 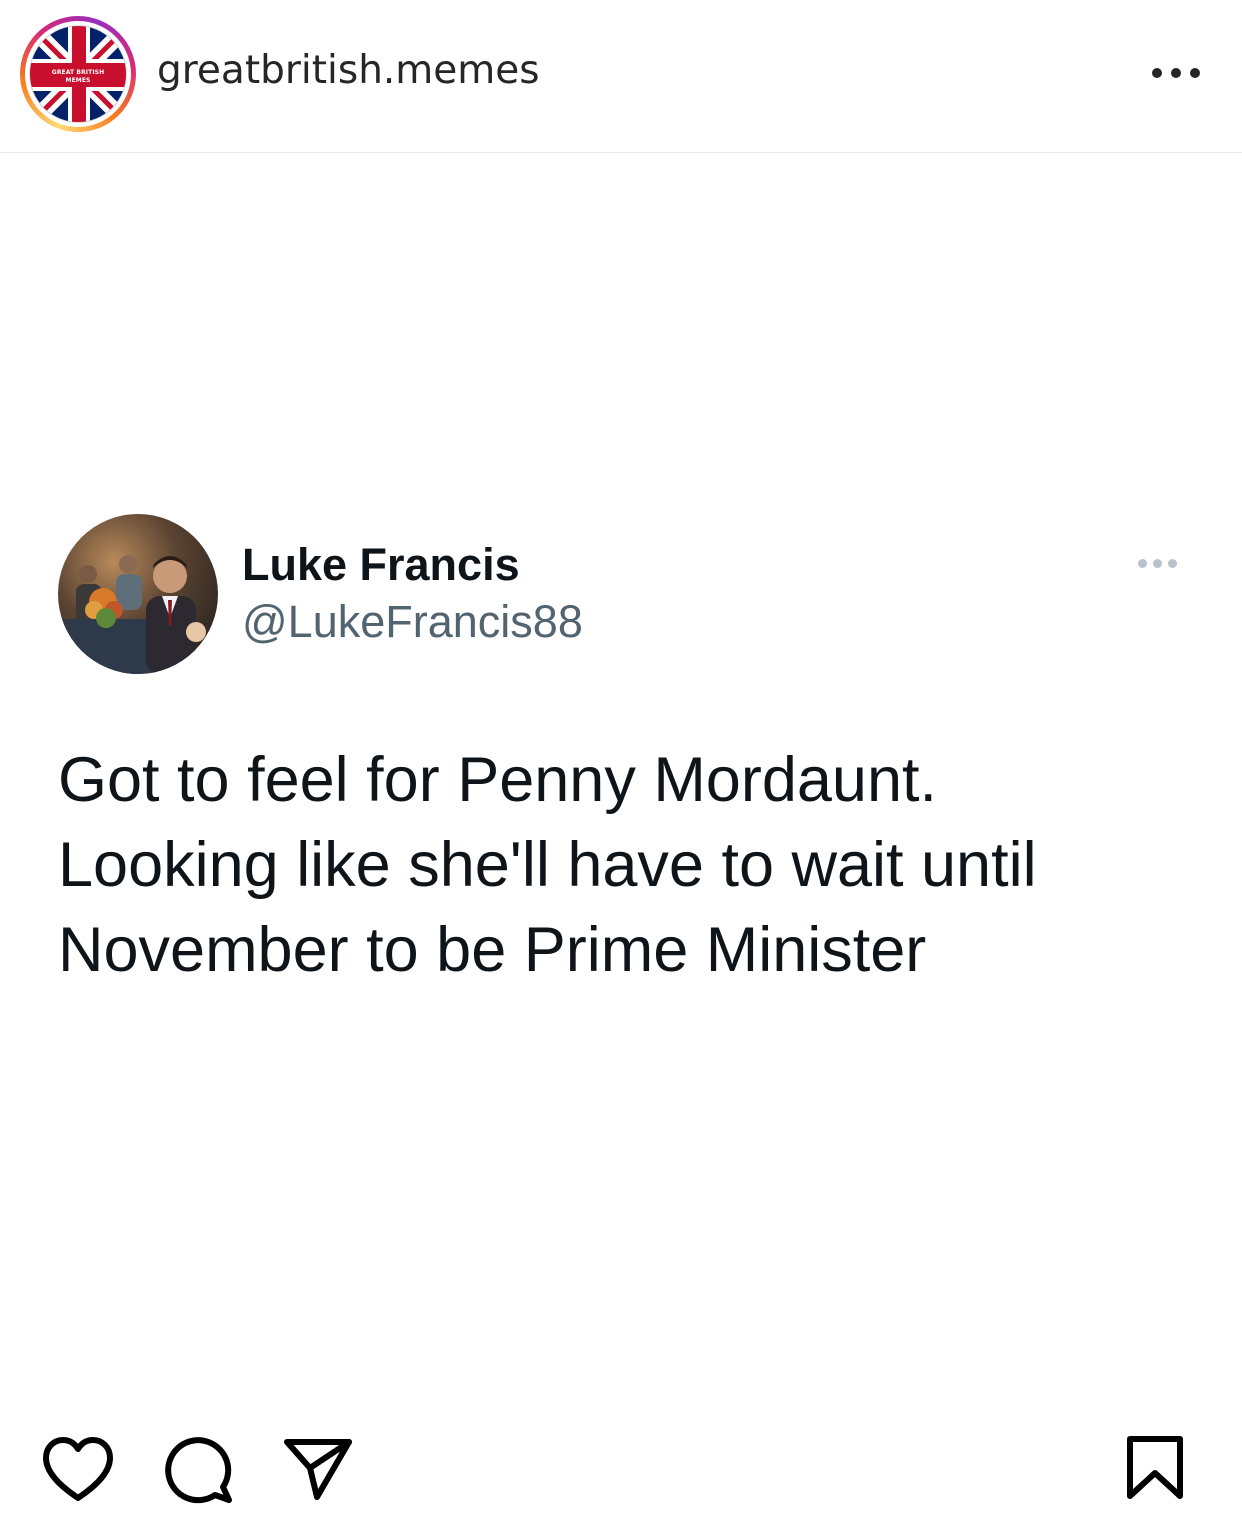 I want to click on post-header: GREAT BRITISH MEMES greatbritish.memes, so click(x=621, y=76).